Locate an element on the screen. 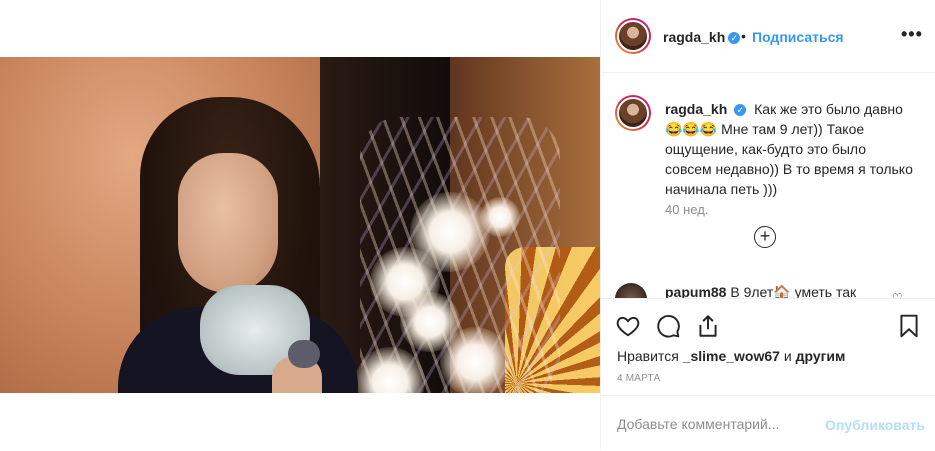 Image resolution: width=935 pixels, height=451 pixels. action-bar is located at coordinates (768, 325).